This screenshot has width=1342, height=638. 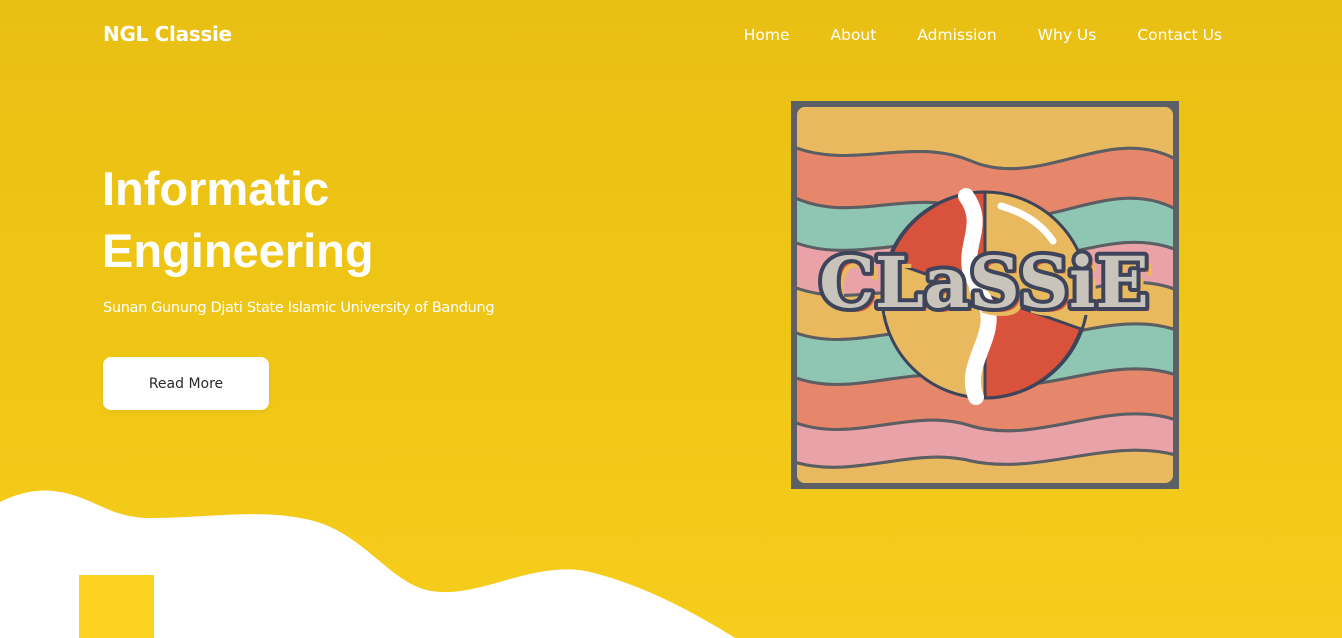 I want to click on main-nav: Home About Admission Why Us Contact Us, so click(x=983, y=35).